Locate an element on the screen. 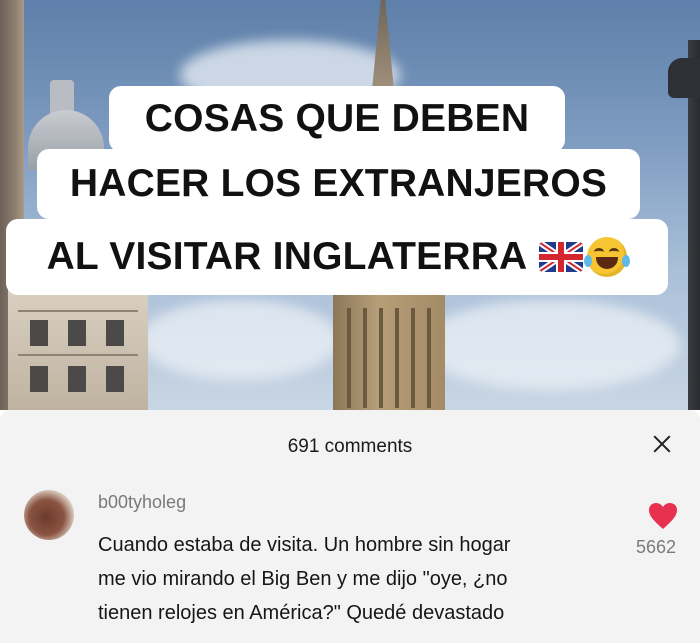 The height and width of the screenshot is (643, 700). caption-text-3: AL VISITAR INGLATERRA is located at coordinates (287, 256).